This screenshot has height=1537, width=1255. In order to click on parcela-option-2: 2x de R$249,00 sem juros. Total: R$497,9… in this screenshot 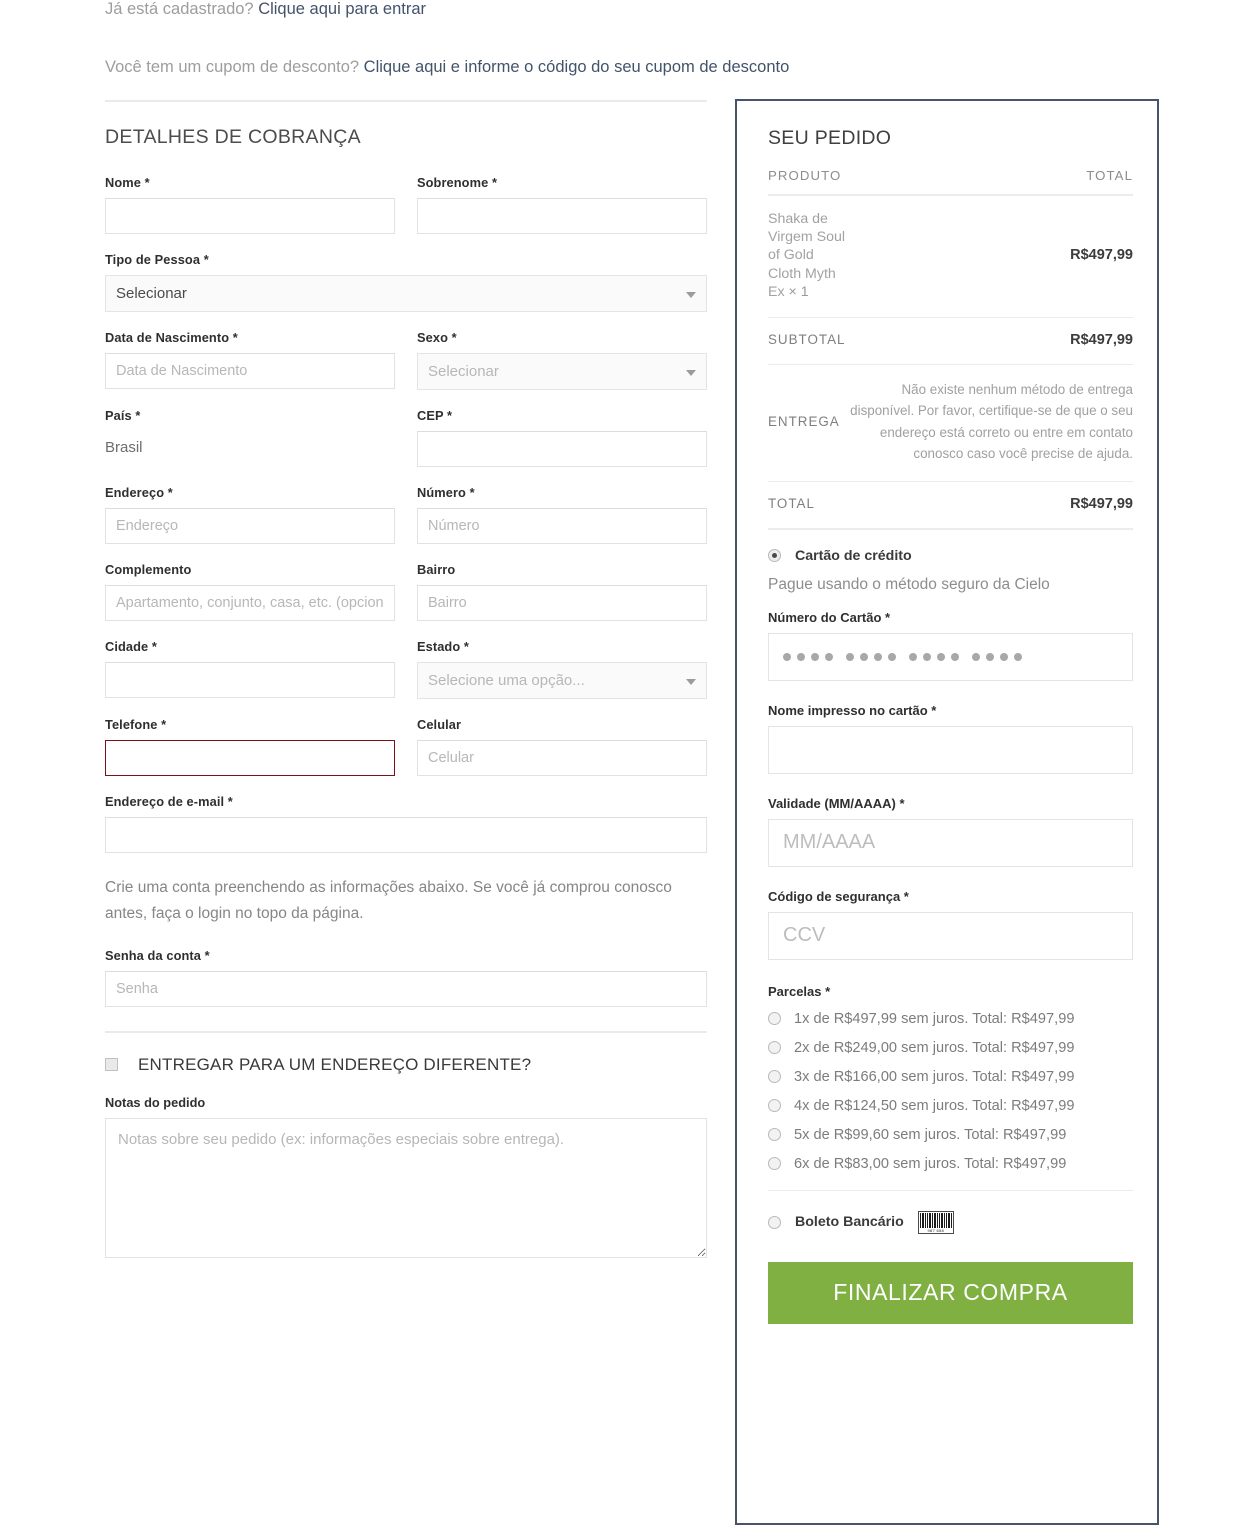, I will do `click(950, 1048)`.